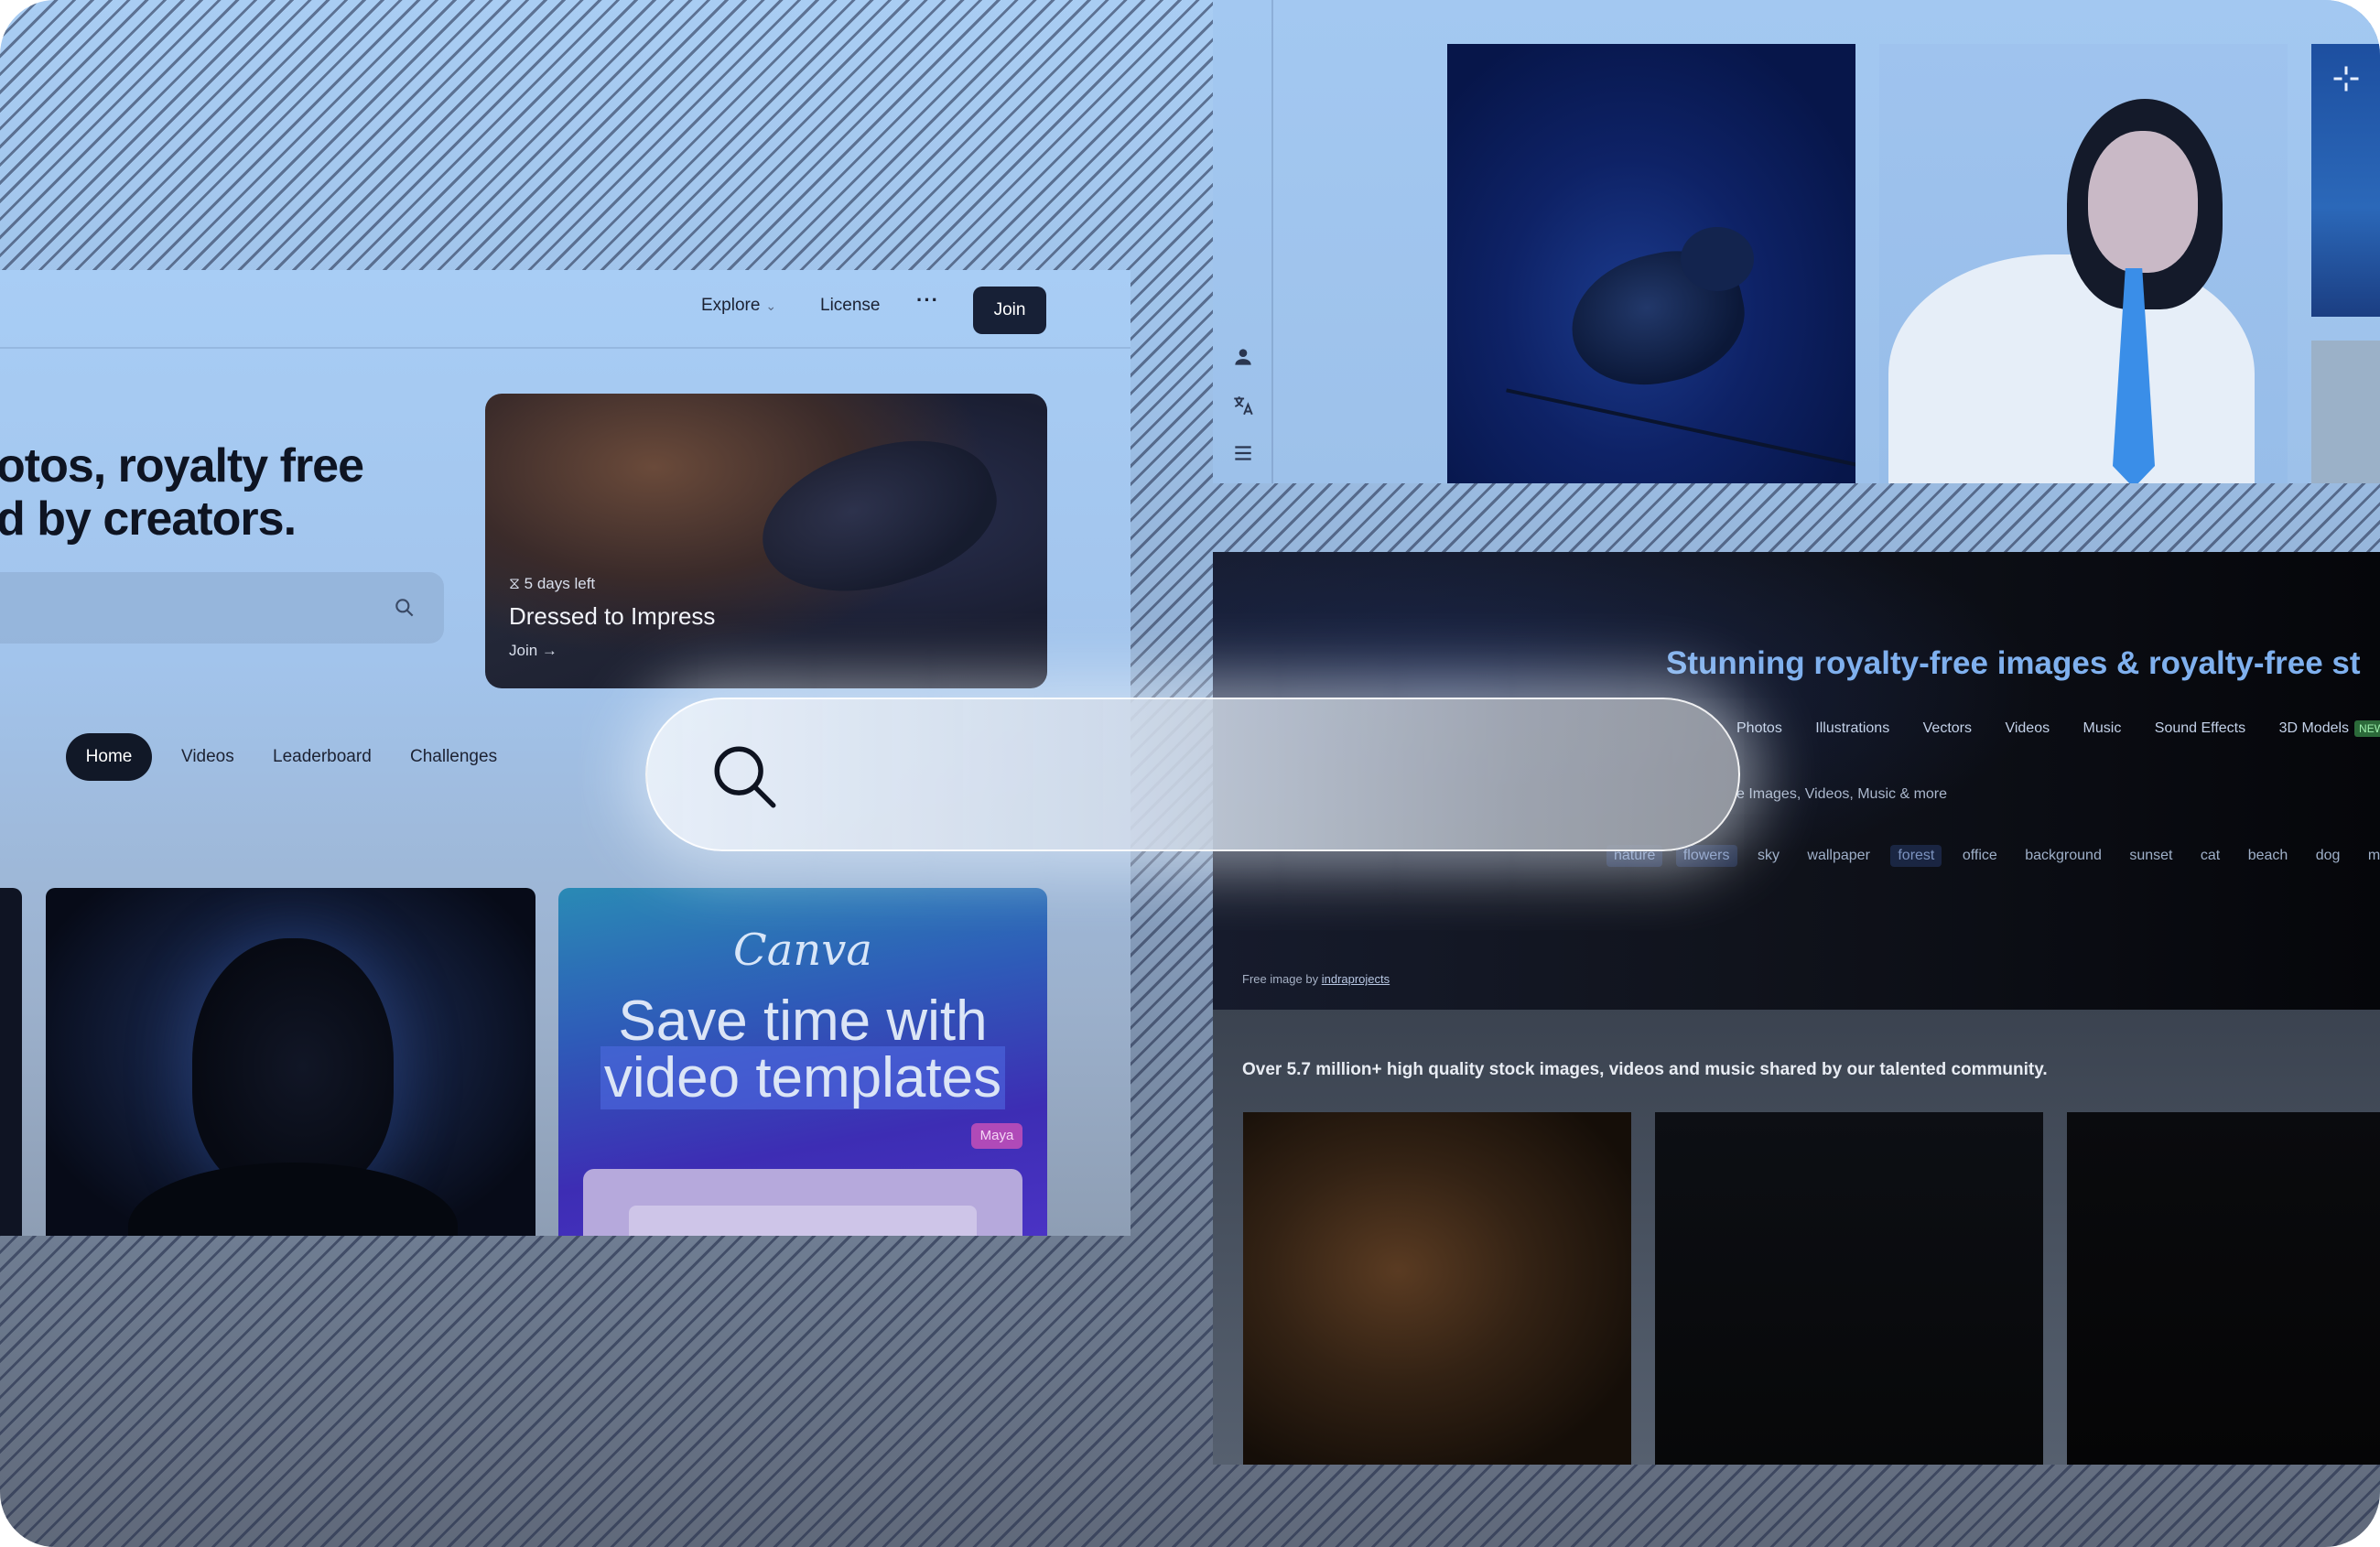 This screenshot has width=2380, height=1547. Describe the element at coordinates (1356, 979) in the screenshot. I see `credit-author-link: indraprojects` at that location.